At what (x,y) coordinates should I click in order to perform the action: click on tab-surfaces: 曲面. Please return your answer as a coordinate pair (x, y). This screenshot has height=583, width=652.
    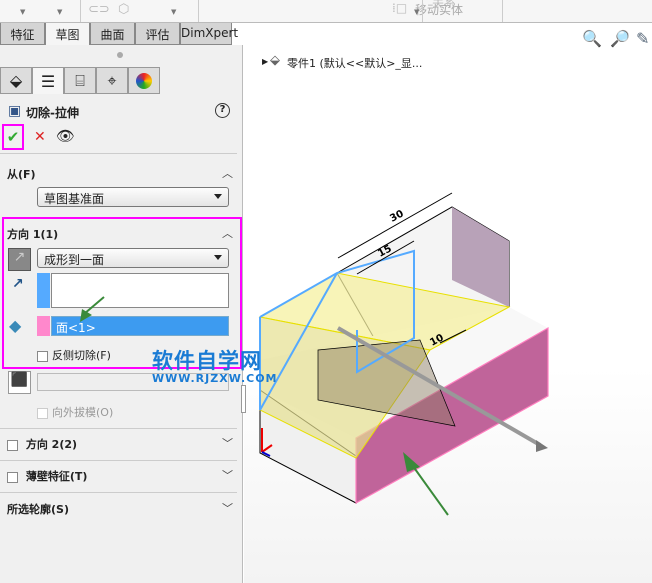
    Looking at the image, I should click on (112, 34).